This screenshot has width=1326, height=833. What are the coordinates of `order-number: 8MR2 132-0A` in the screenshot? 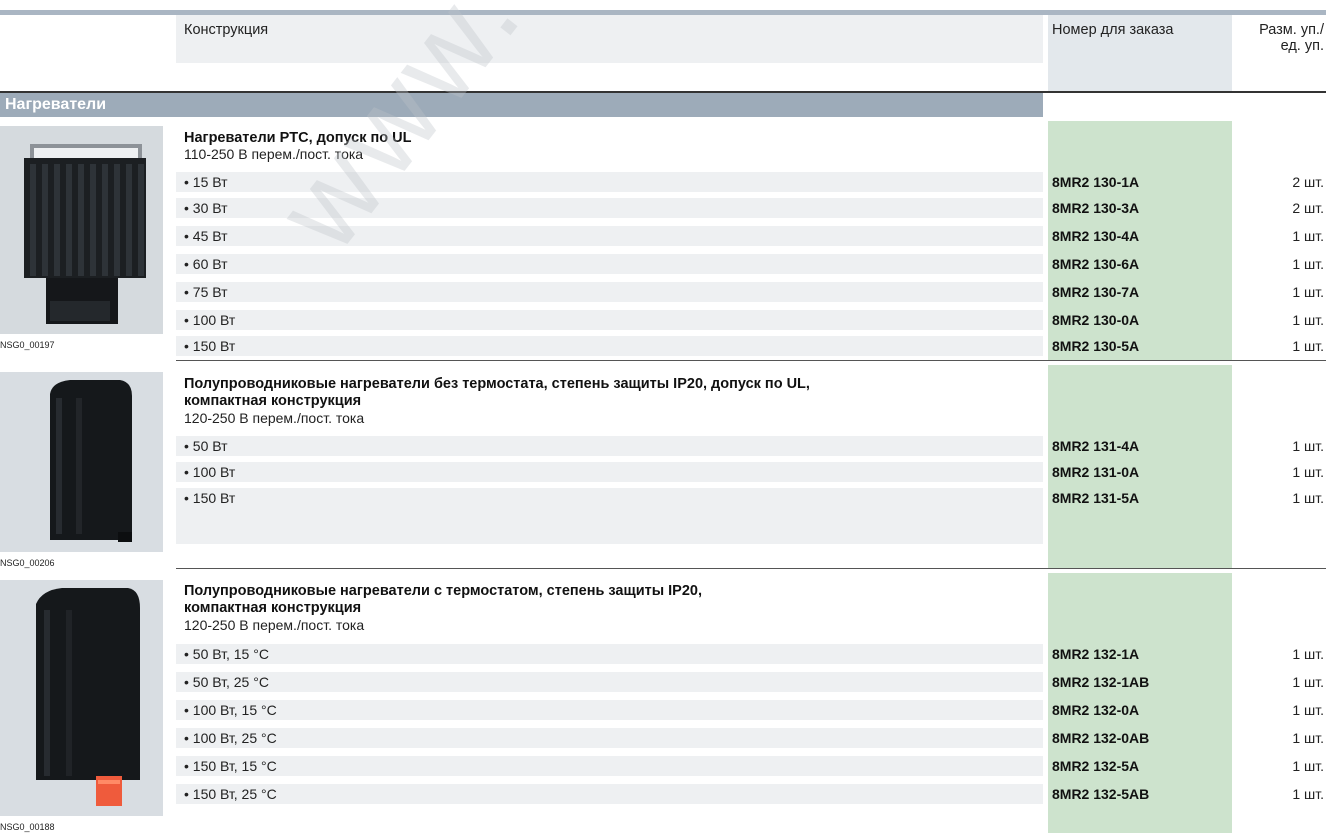 It's located at (1096, 710).